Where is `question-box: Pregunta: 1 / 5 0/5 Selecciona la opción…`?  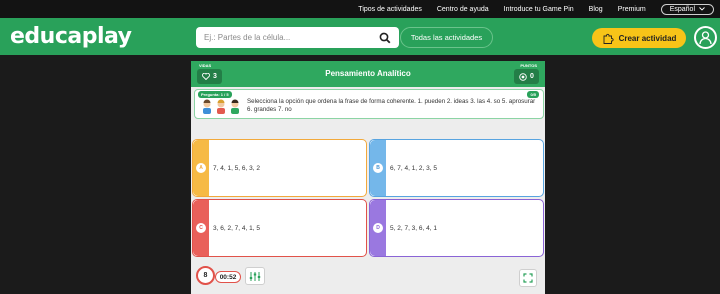 question-box: Pregunta: 1 / 5 0/5 Selecciona la opción… is located at coordinates (369, 104).